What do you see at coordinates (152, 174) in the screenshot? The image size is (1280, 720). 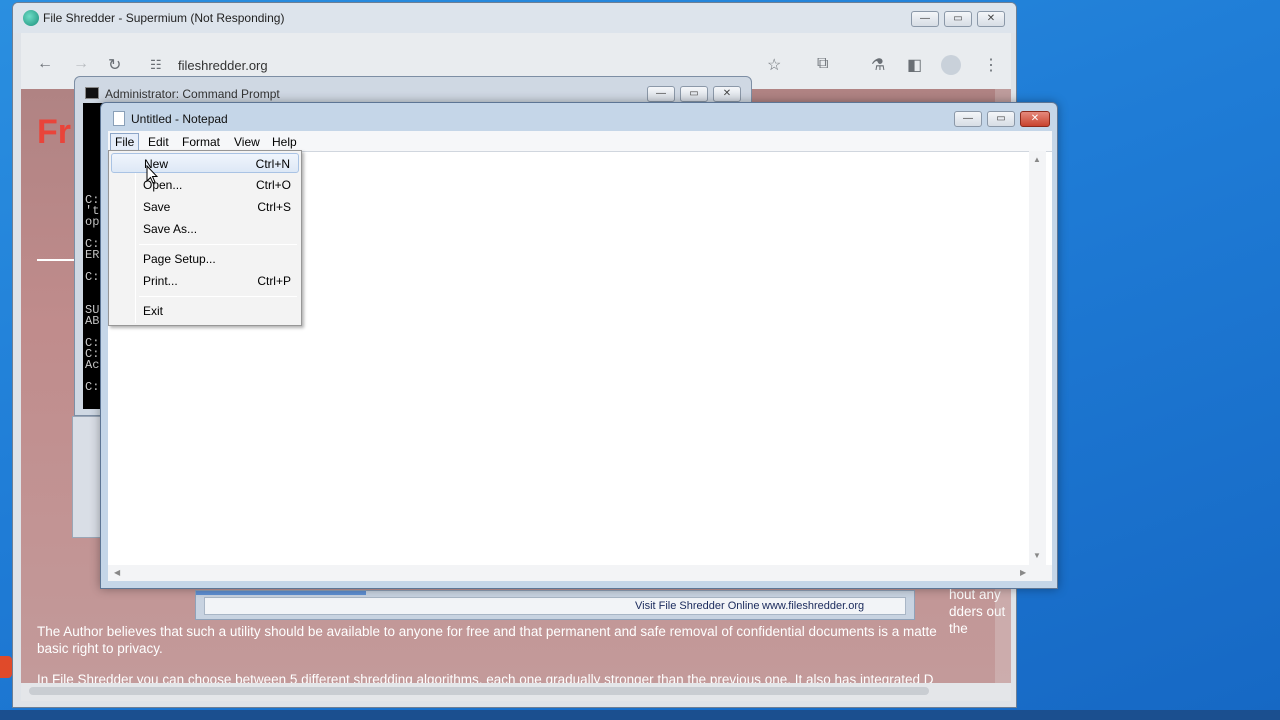 I see `mouse-pointer-icon` at bounding box center [152, 174].